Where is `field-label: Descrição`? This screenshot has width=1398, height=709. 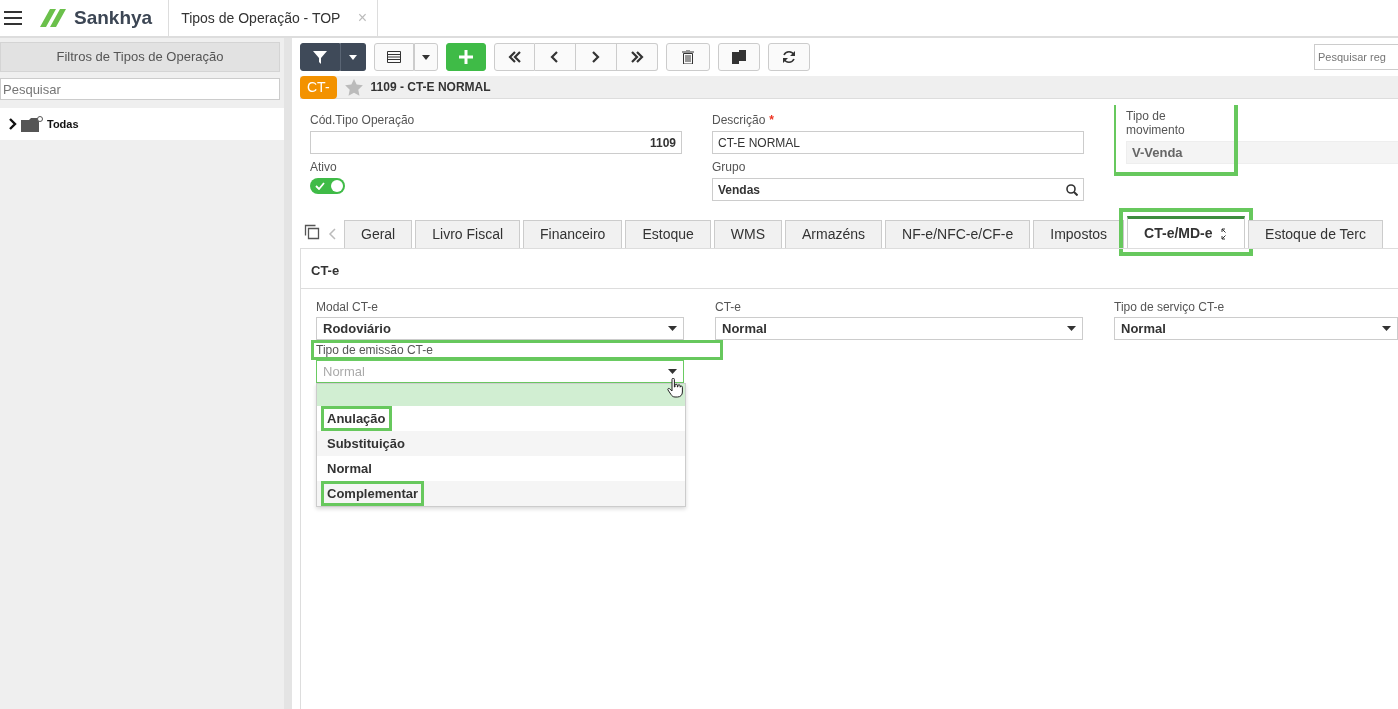 field-label: Descrição is located at coordinates (739, 120).